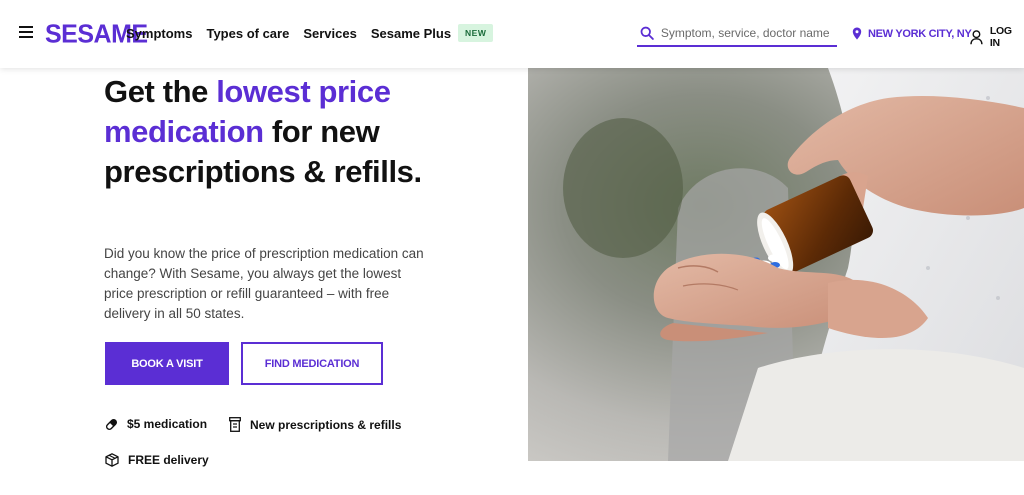 The width and height of the screenshot is (1024, 495). I want to click on search-icon, so click(647, 33).